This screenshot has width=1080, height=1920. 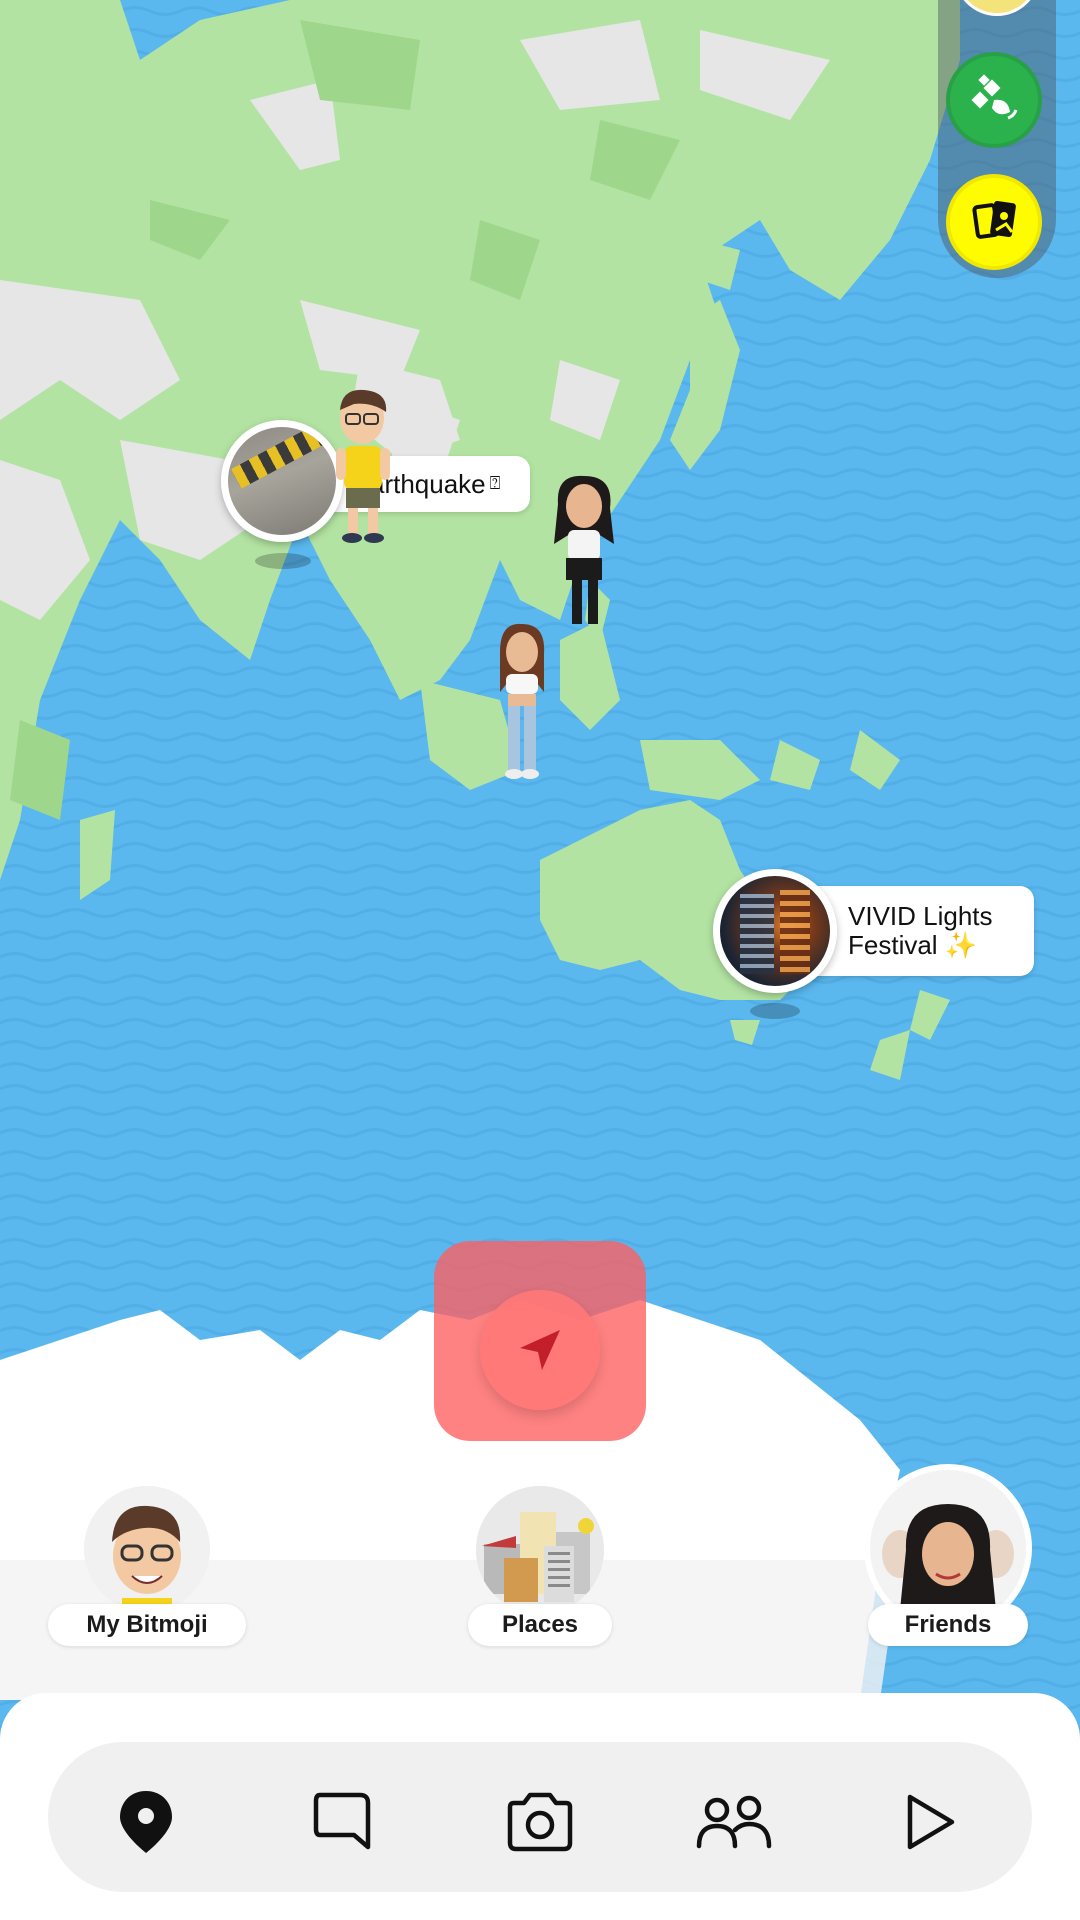 I want to click on missing-glyph-icon: ⍰, so click(x=495, y=483).